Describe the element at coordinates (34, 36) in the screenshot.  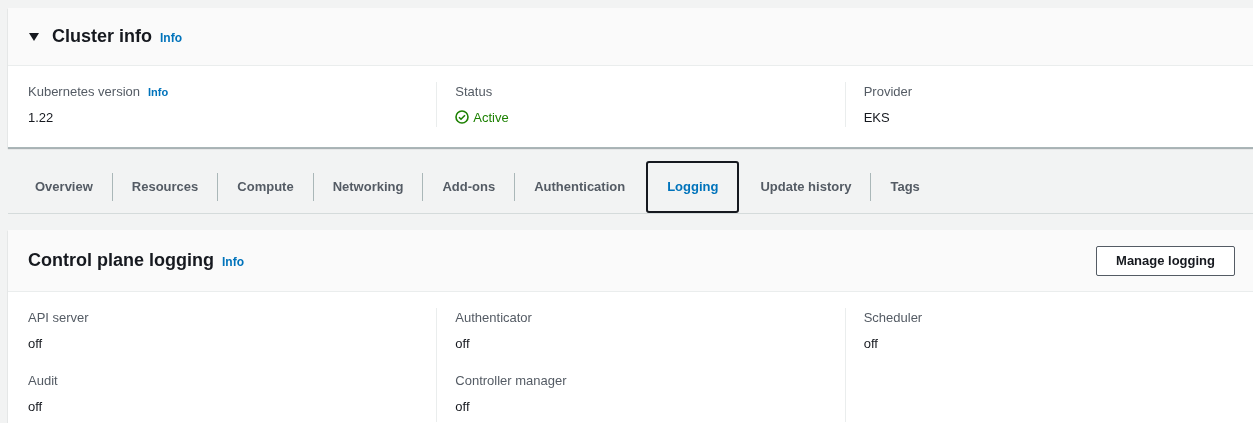
I see `caret-icon` at that location.